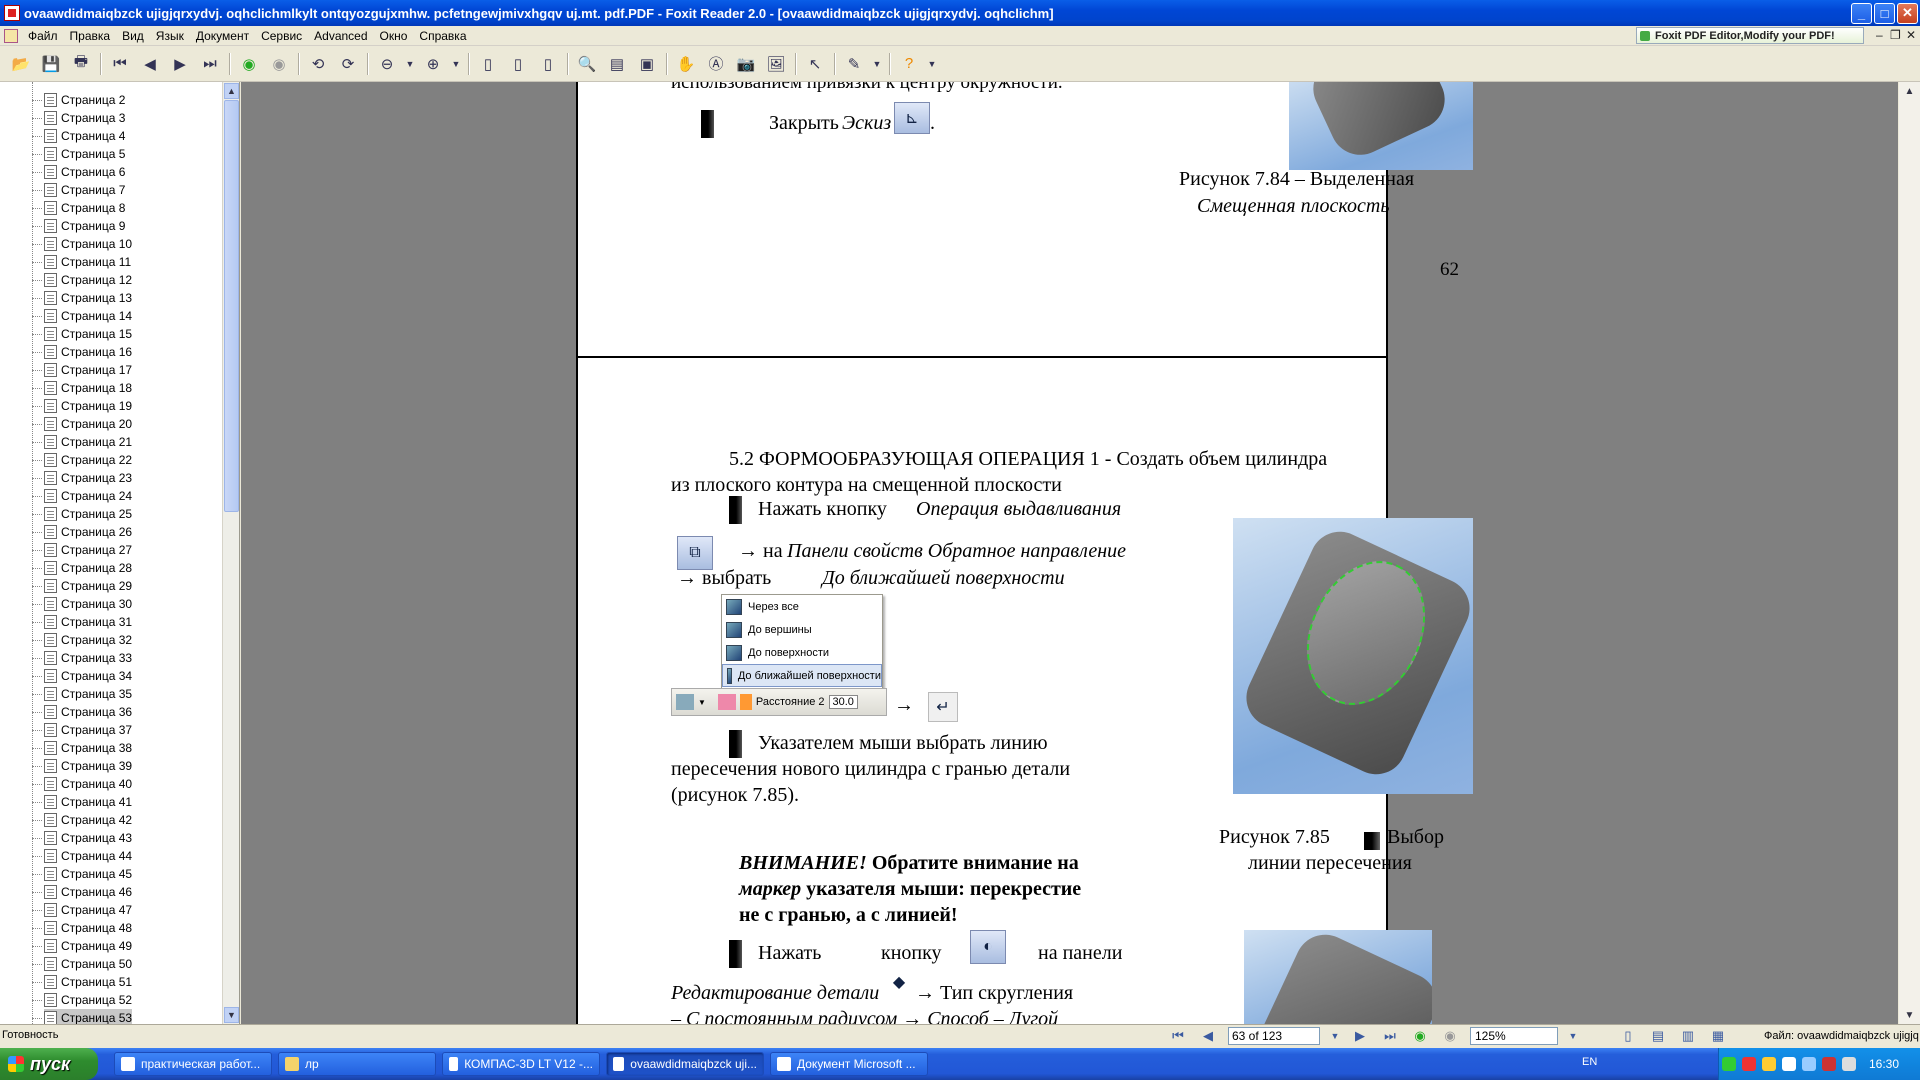 The width and height of the screenshot is (1920, 1080). I want to click on continuous-facing-icon: ▦, so click(1718, 1036).